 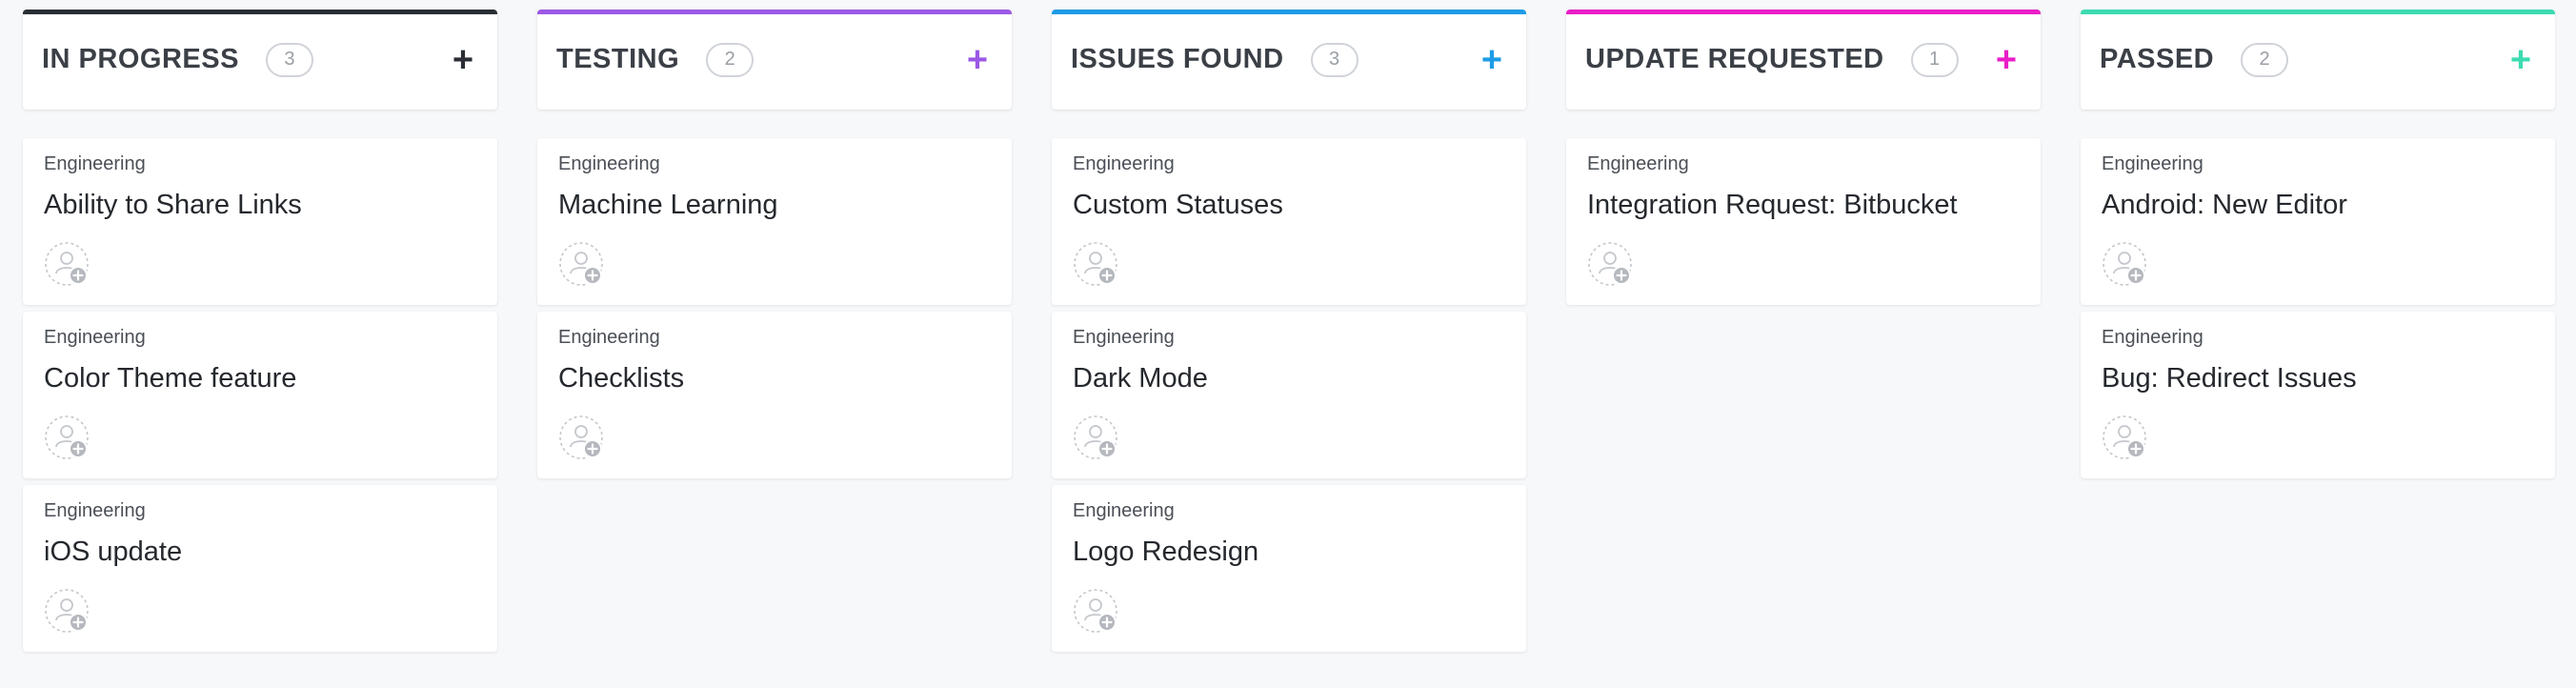 I want to click on task-card: Engineering Machine Learning, so click(x=775, y=222).